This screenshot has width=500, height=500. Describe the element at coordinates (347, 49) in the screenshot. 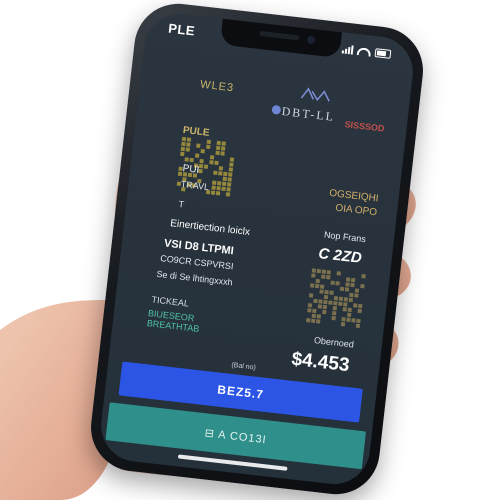

I see `signal-icon` at that location.